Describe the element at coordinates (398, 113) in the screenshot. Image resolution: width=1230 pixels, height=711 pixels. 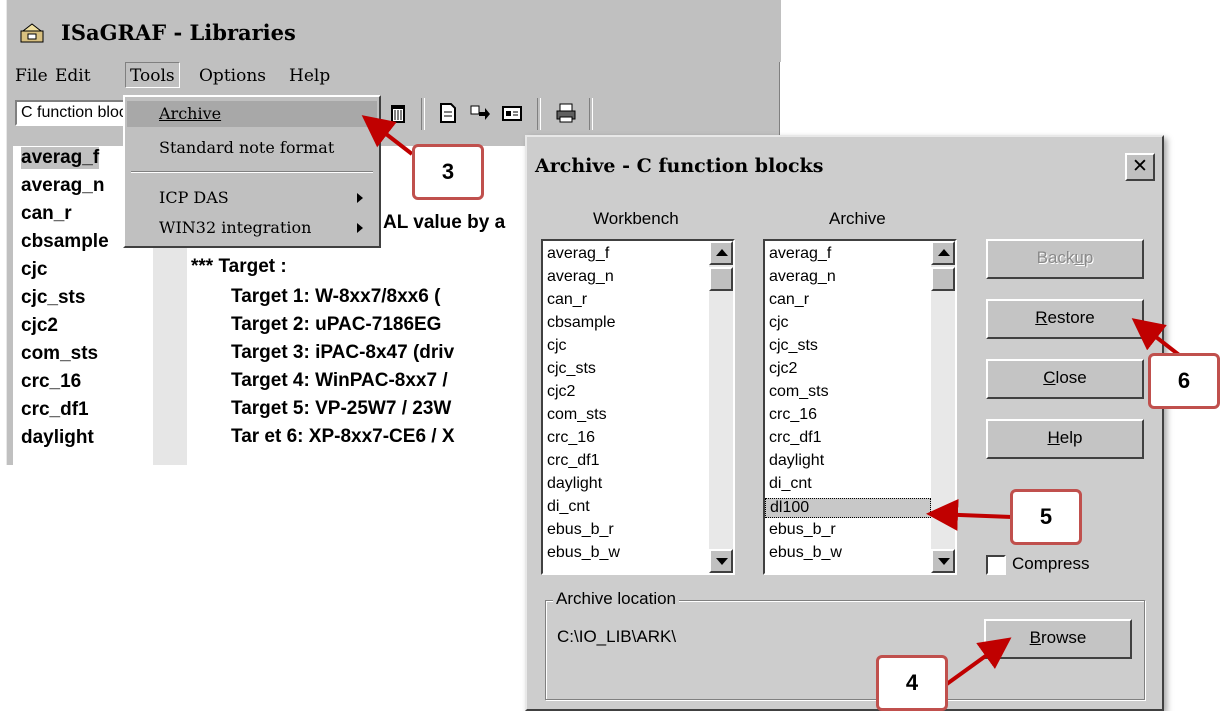
I see `trash-icon` at that location.